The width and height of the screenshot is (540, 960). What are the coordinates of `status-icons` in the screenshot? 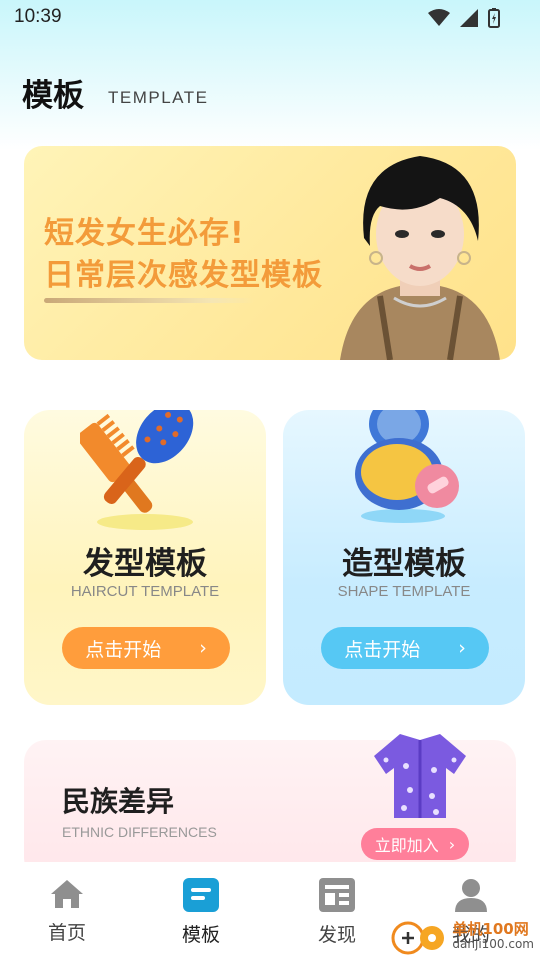 It's located at (464, 18).